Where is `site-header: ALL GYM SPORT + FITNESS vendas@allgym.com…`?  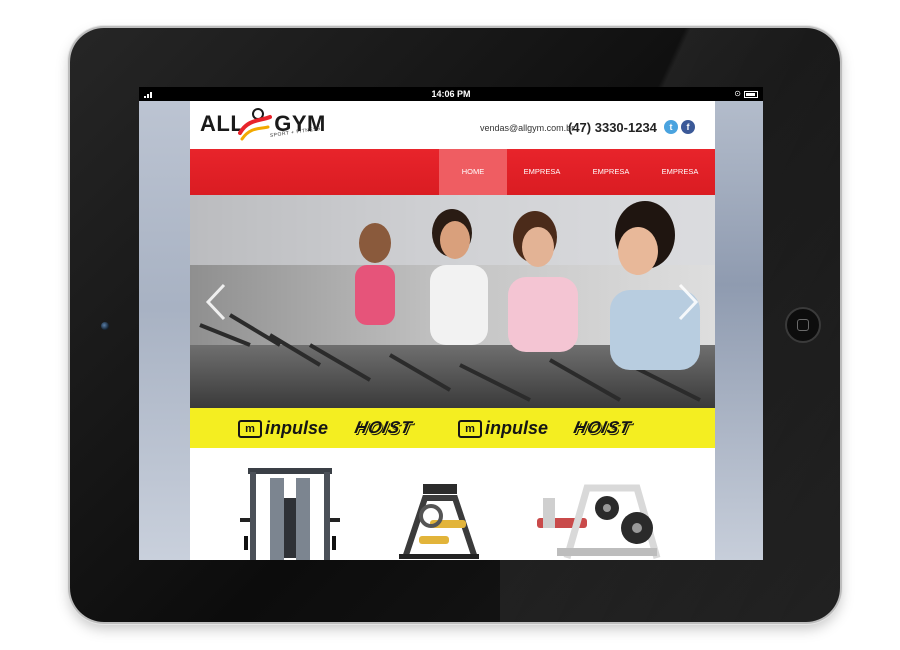 site-header: ALL GYM SPORT + FITNESS vendas@allgym.com… is located at coordinates (452, 125).